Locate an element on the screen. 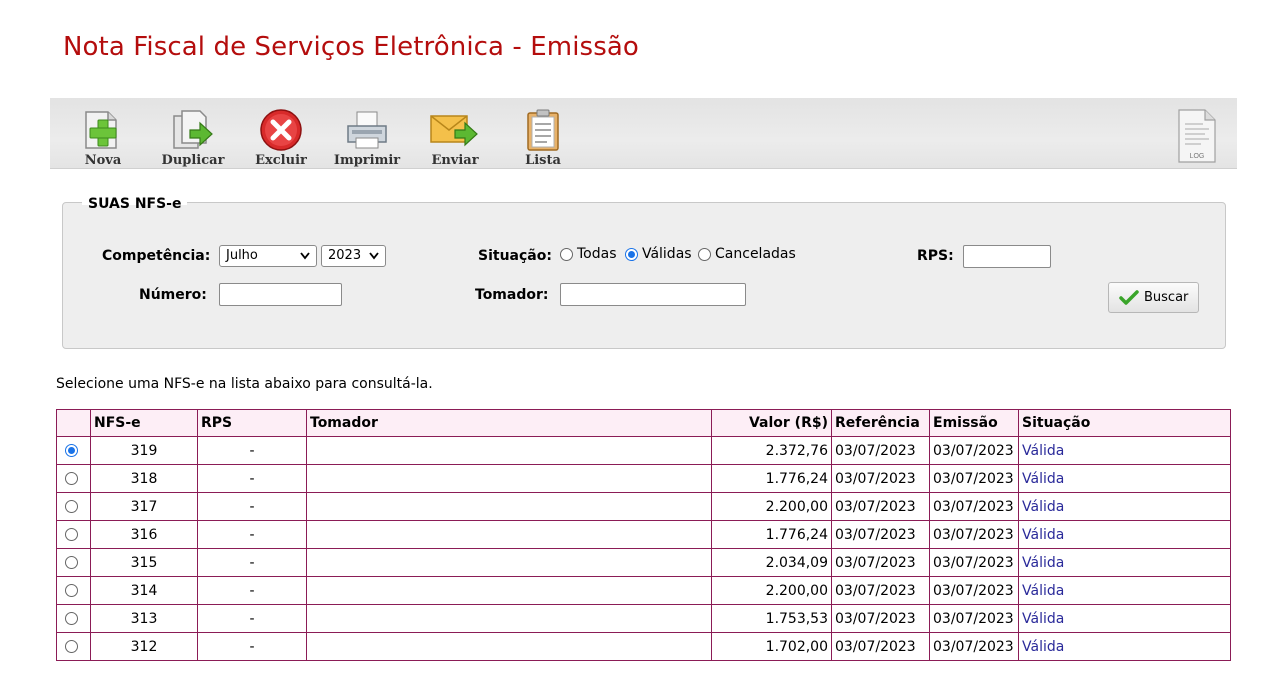 Image resolution: width=1287 pixels, height=684 pixels. cell-nfse: 312 is located at coordinates (144, 646).